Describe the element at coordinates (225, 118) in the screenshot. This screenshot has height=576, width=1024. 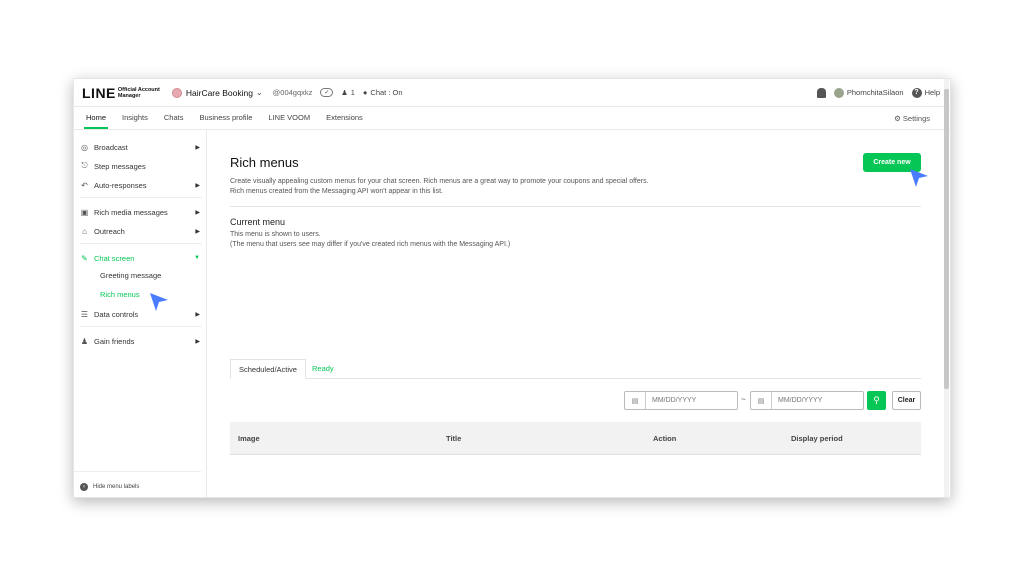
I see `tab-business-profile: Business profile` at that location.